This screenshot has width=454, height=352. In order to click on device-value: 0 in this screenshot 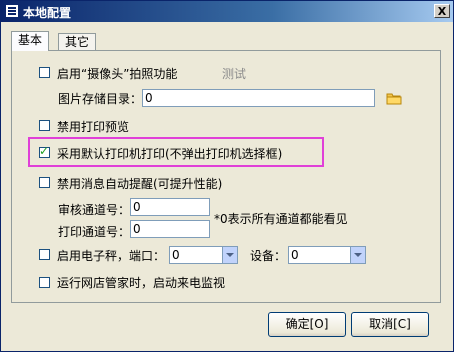, I will do `click(295, 255)`.